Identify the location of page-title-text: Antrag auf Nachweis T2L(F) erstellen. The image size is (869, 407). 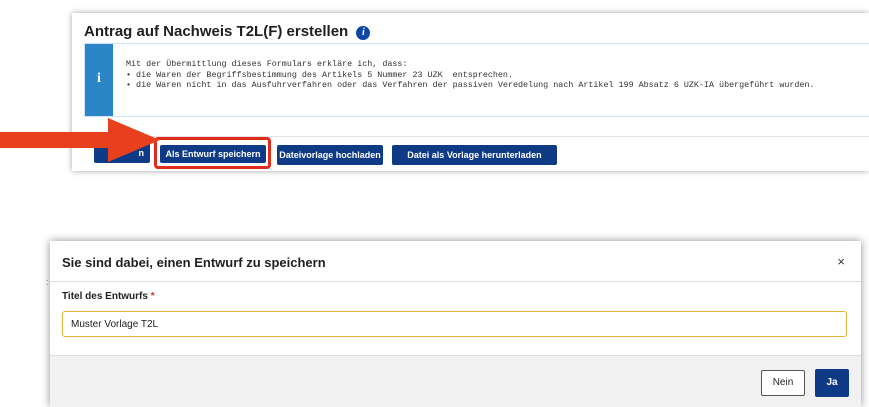
(216, 31).